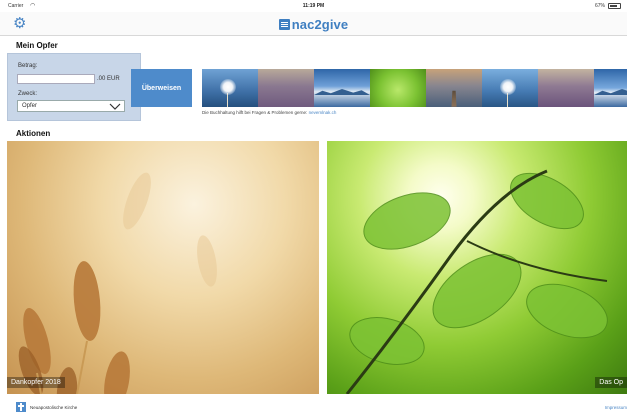  What do you see at coordinates (30, 106) in the screenshot?
I see `purpose-value: Opfer` at bounding box center [30, 106].